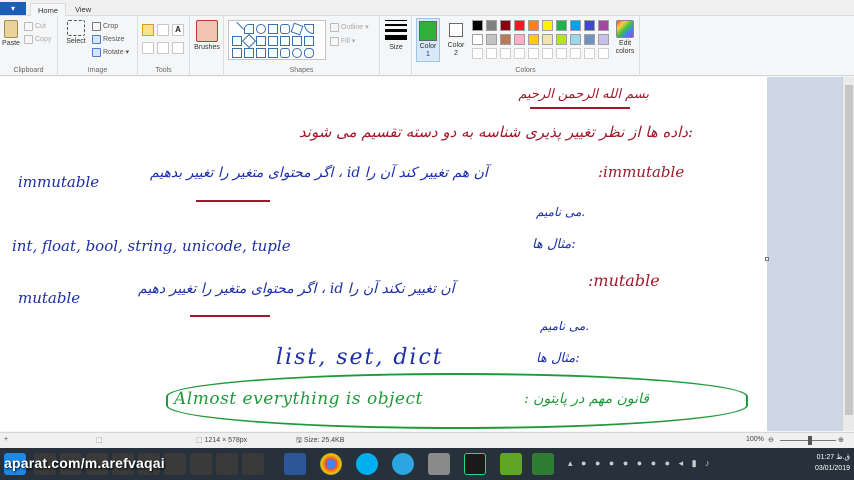 The height and width of the screenshot is (480, 854). Describe the element at coordinates (178, 30) in the screenshot. I see `text-tool: A` at that location.